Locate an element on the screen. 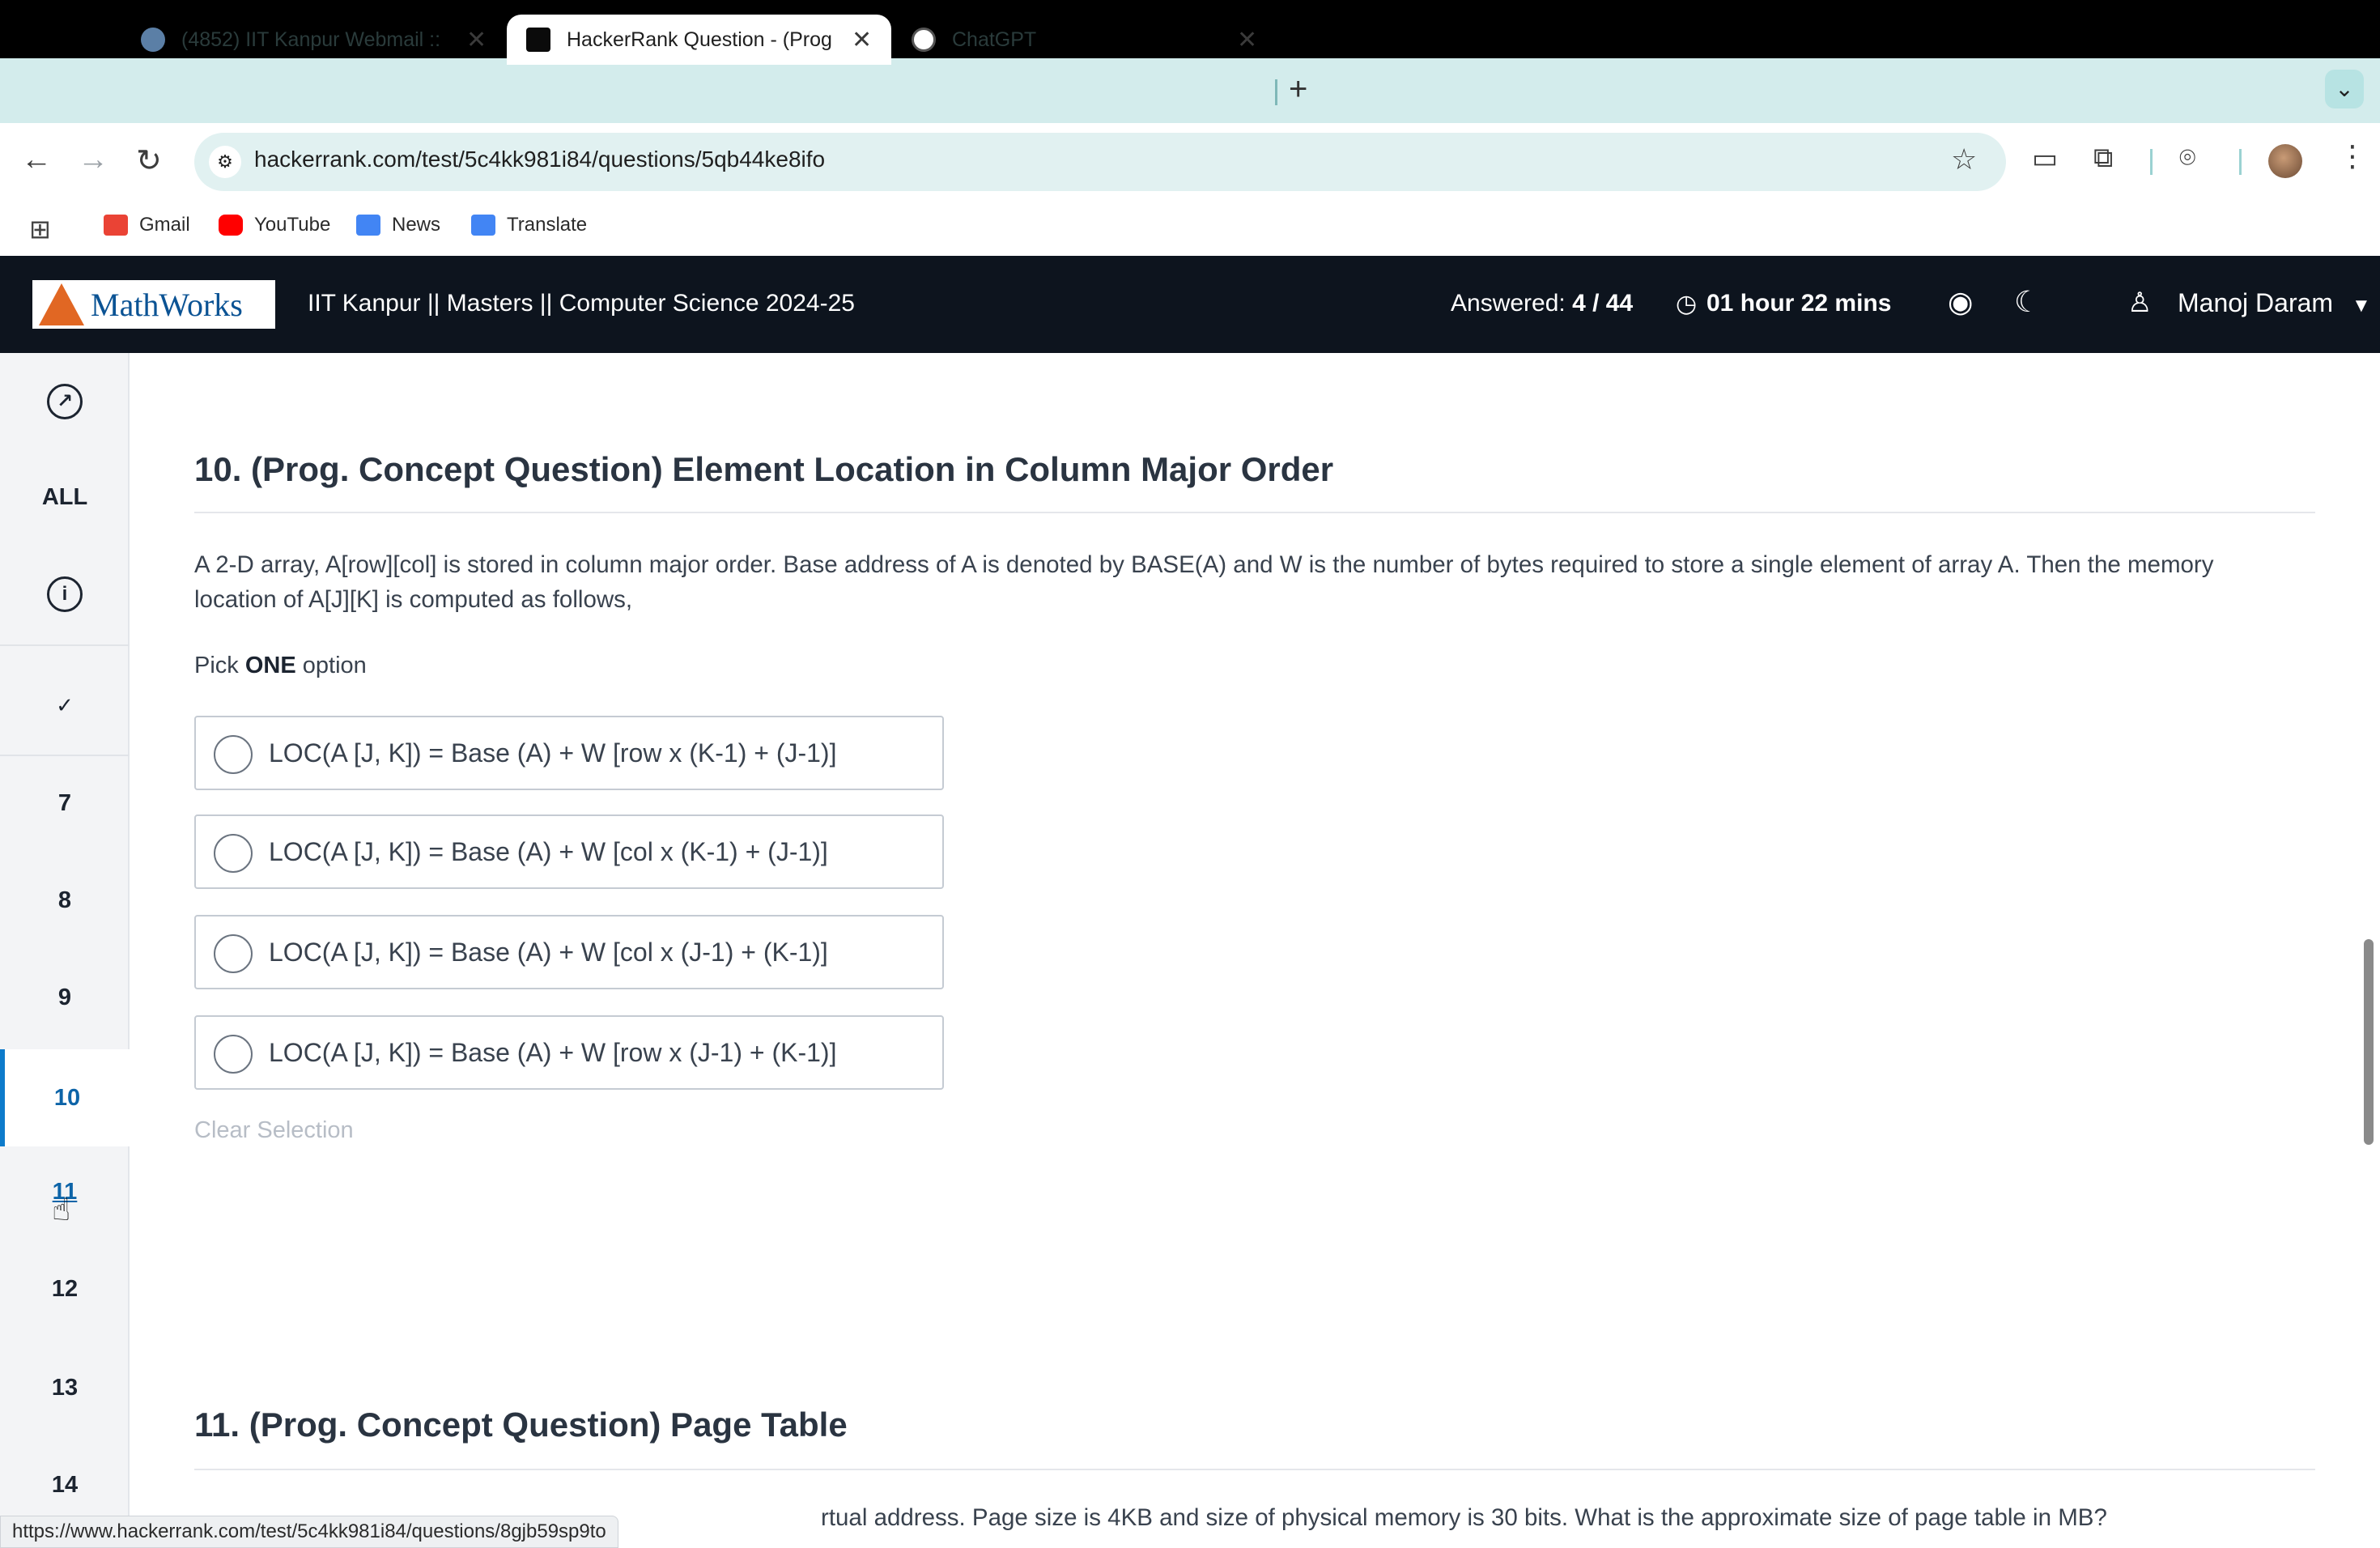  browser-menu-icon: ⋮ is located at coordinates (2352, 156).